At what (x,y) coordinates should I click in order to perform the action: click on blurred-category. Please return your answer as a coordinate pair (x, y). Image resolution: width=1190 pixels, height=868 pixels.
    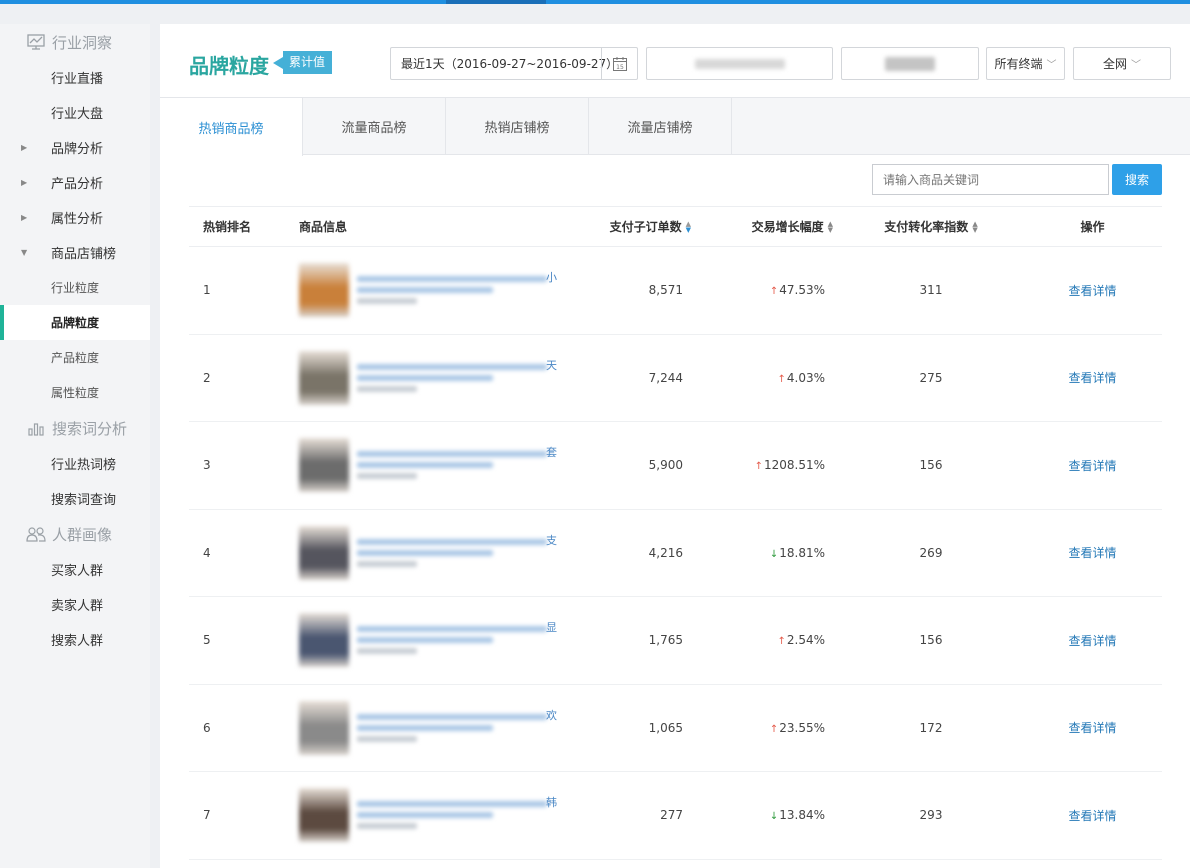
    Looking at the image, I should click on (739, 63).